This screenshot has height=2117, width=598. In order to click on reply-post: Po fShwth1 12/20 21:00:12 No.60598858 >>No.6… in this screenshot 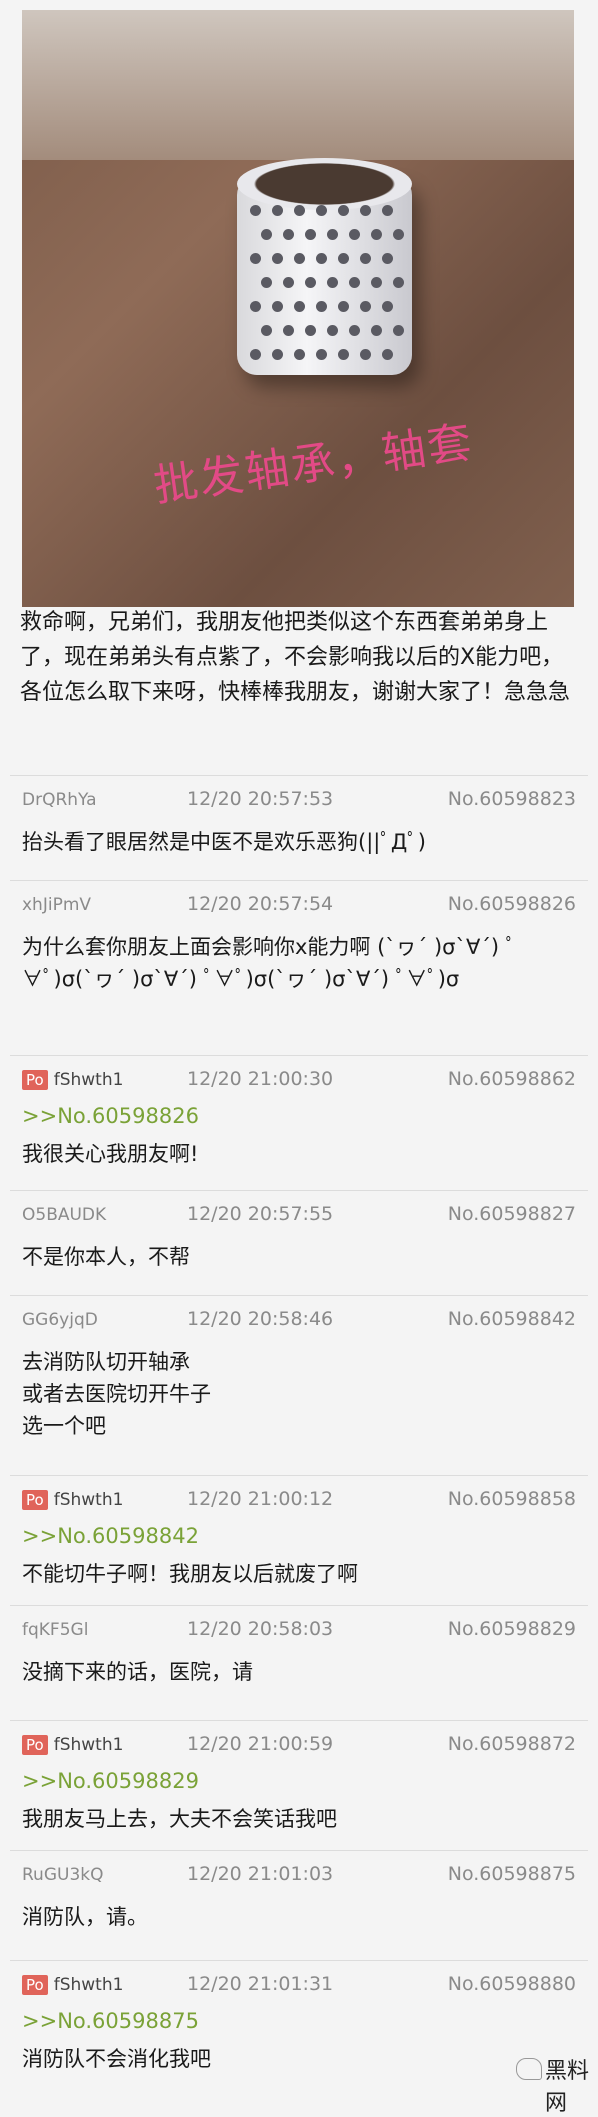, I will do `click(299, 1540)`.